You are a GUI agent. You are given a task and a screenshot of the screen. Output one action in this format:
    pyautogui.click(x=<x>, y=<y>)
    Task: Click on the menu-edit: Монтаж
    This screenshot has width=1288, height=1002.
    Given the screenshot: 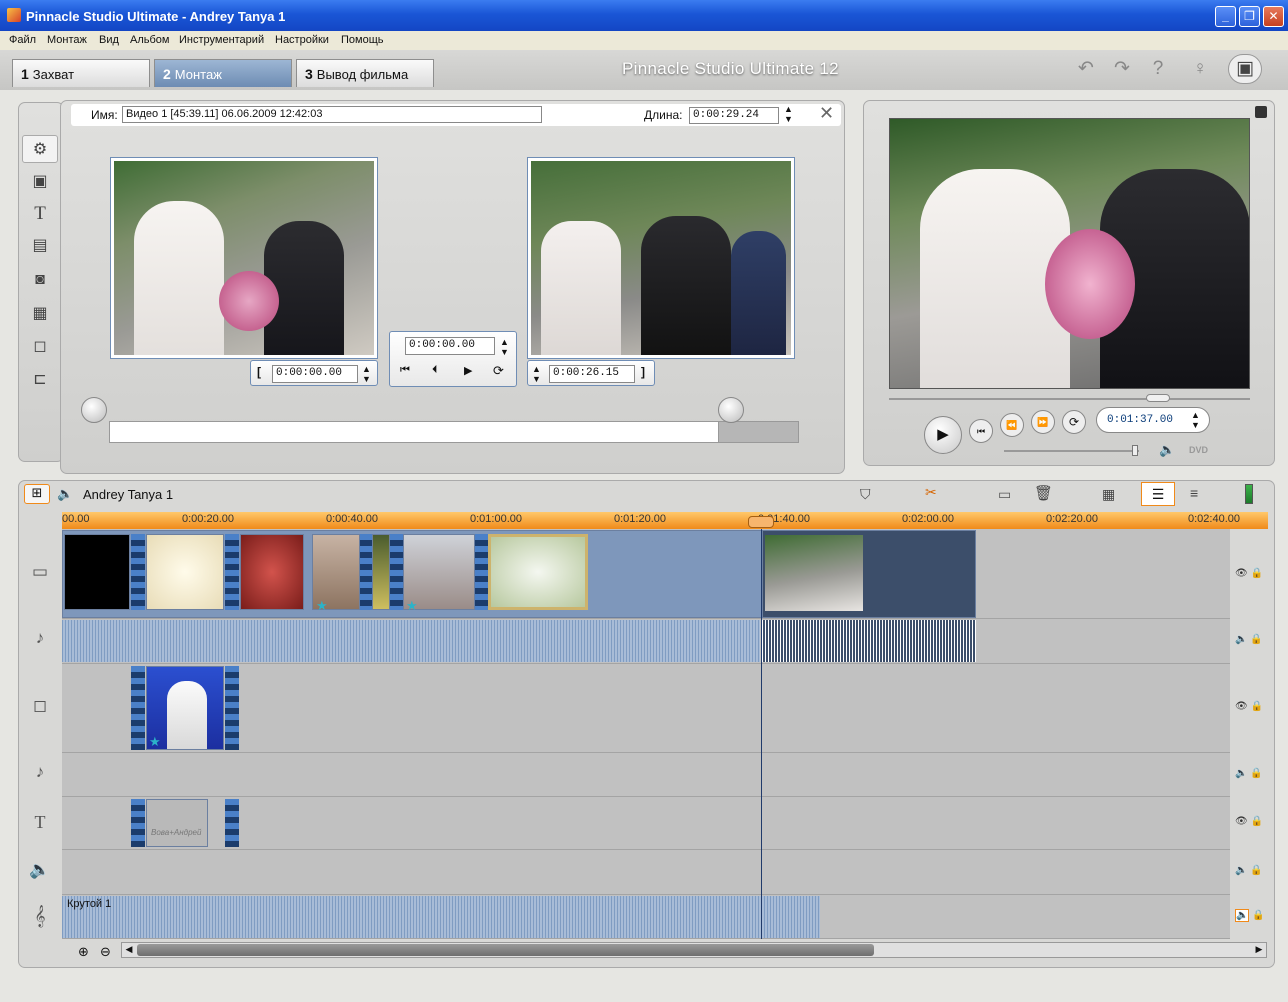 What is the action you would take?
    pyautogui.click(x=67, y=40)
    